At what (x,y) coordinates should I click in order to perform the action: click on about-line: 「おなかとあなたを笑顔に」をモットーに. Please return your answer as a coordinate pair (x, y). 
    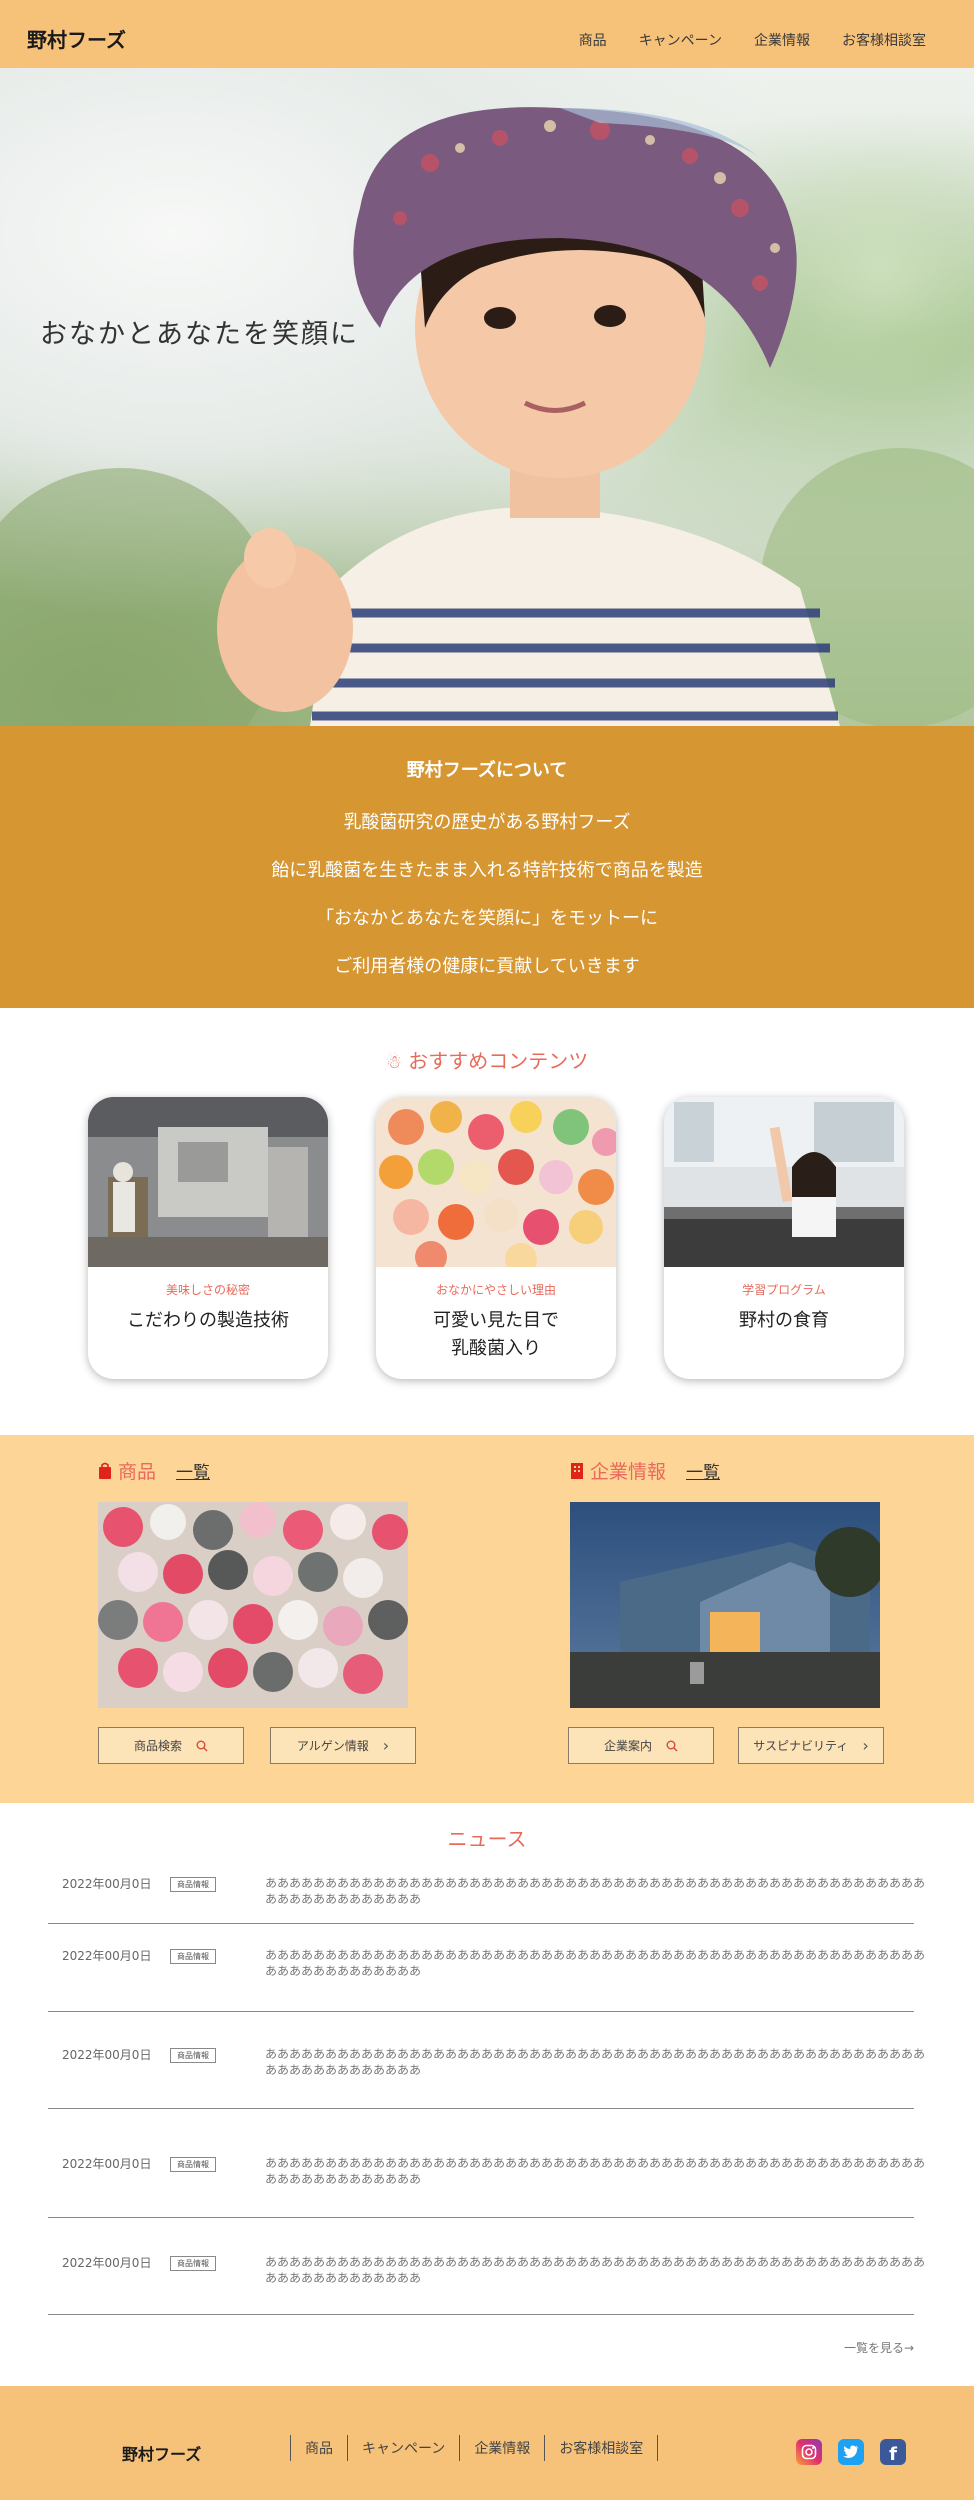
    Looking at the image, I should click on (487, 918).